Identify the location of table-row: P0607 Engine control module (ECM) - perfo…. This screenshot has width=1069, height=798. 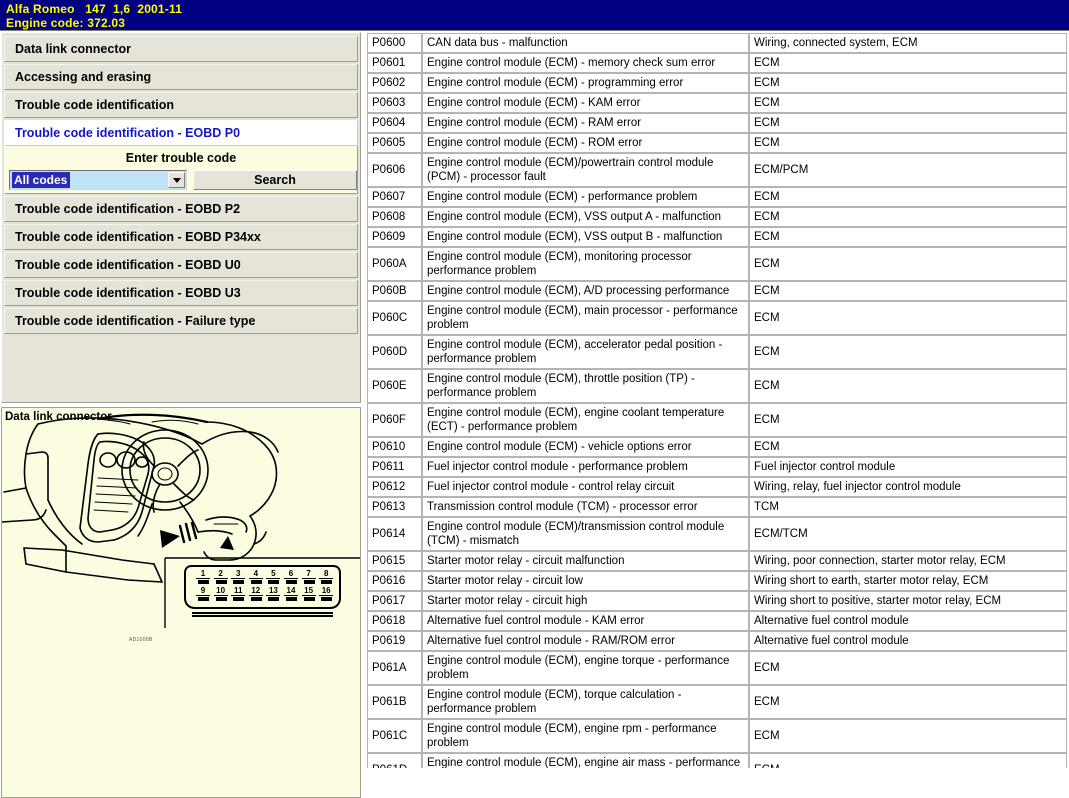
(717, 197).